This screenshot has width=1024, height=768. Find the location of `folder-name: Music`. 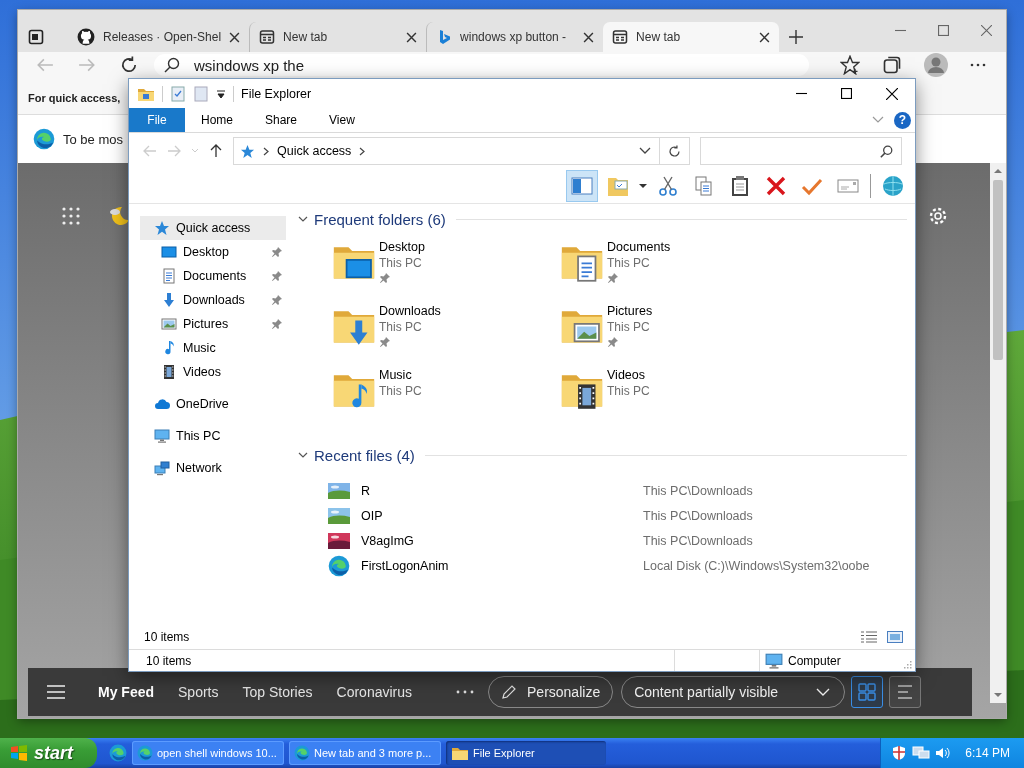

folder-name: Music is located at coordinates (396, 375).